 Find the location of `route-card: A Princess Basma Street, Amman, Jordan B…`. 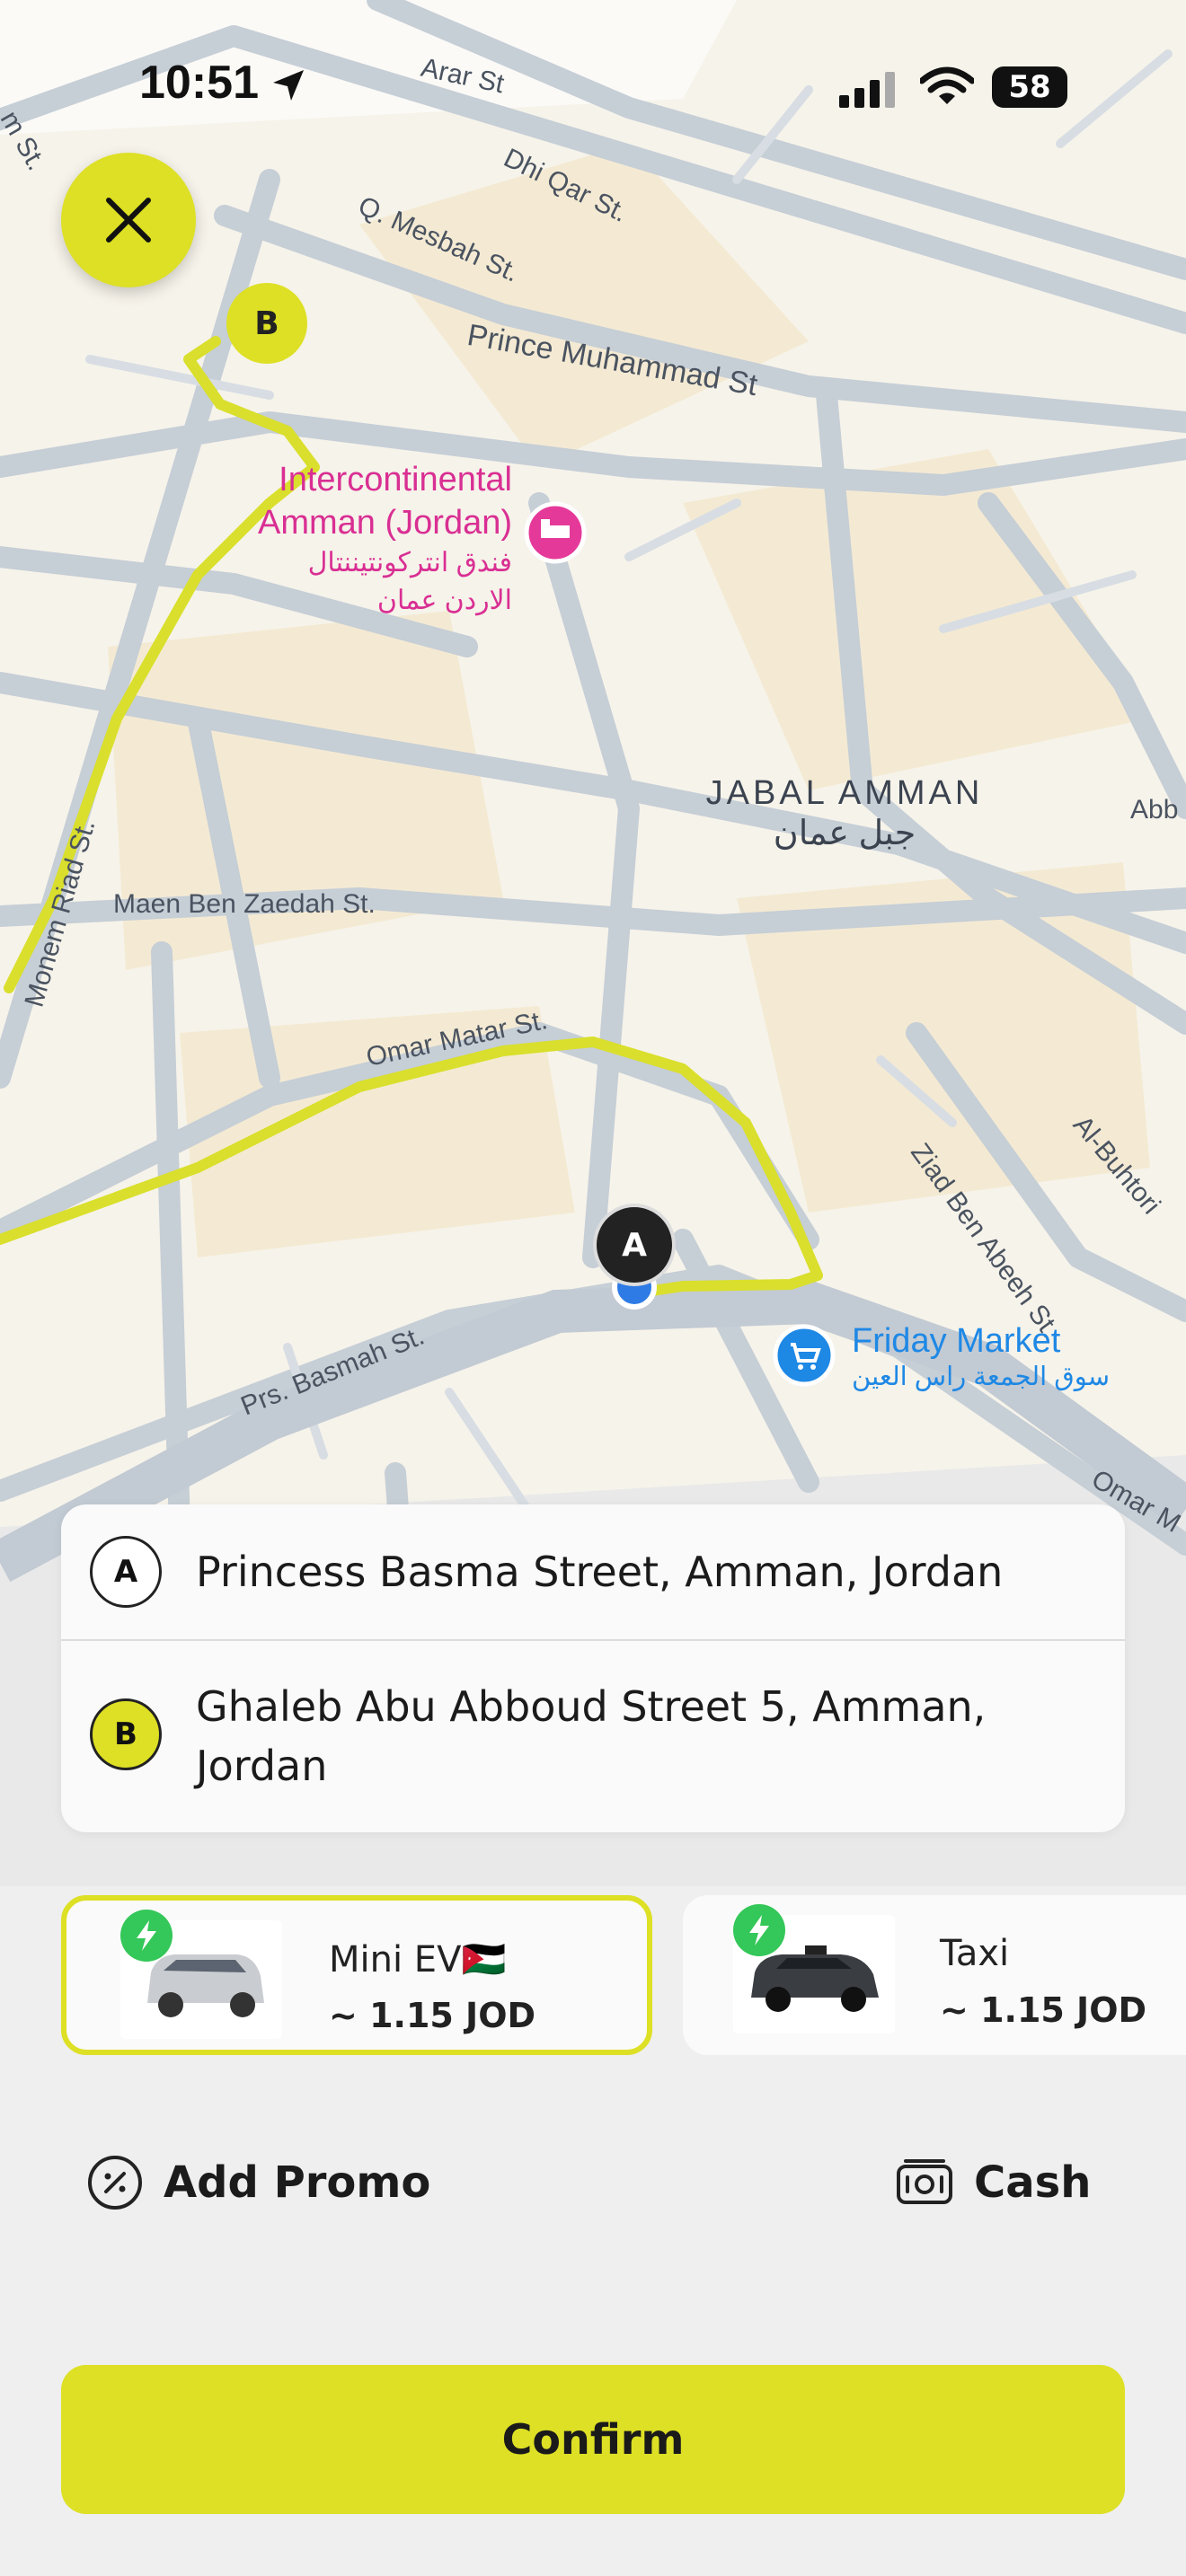

route-card: A Princess Basma Street, Amman, Jordan B… is located at coordinates (593, 1668).